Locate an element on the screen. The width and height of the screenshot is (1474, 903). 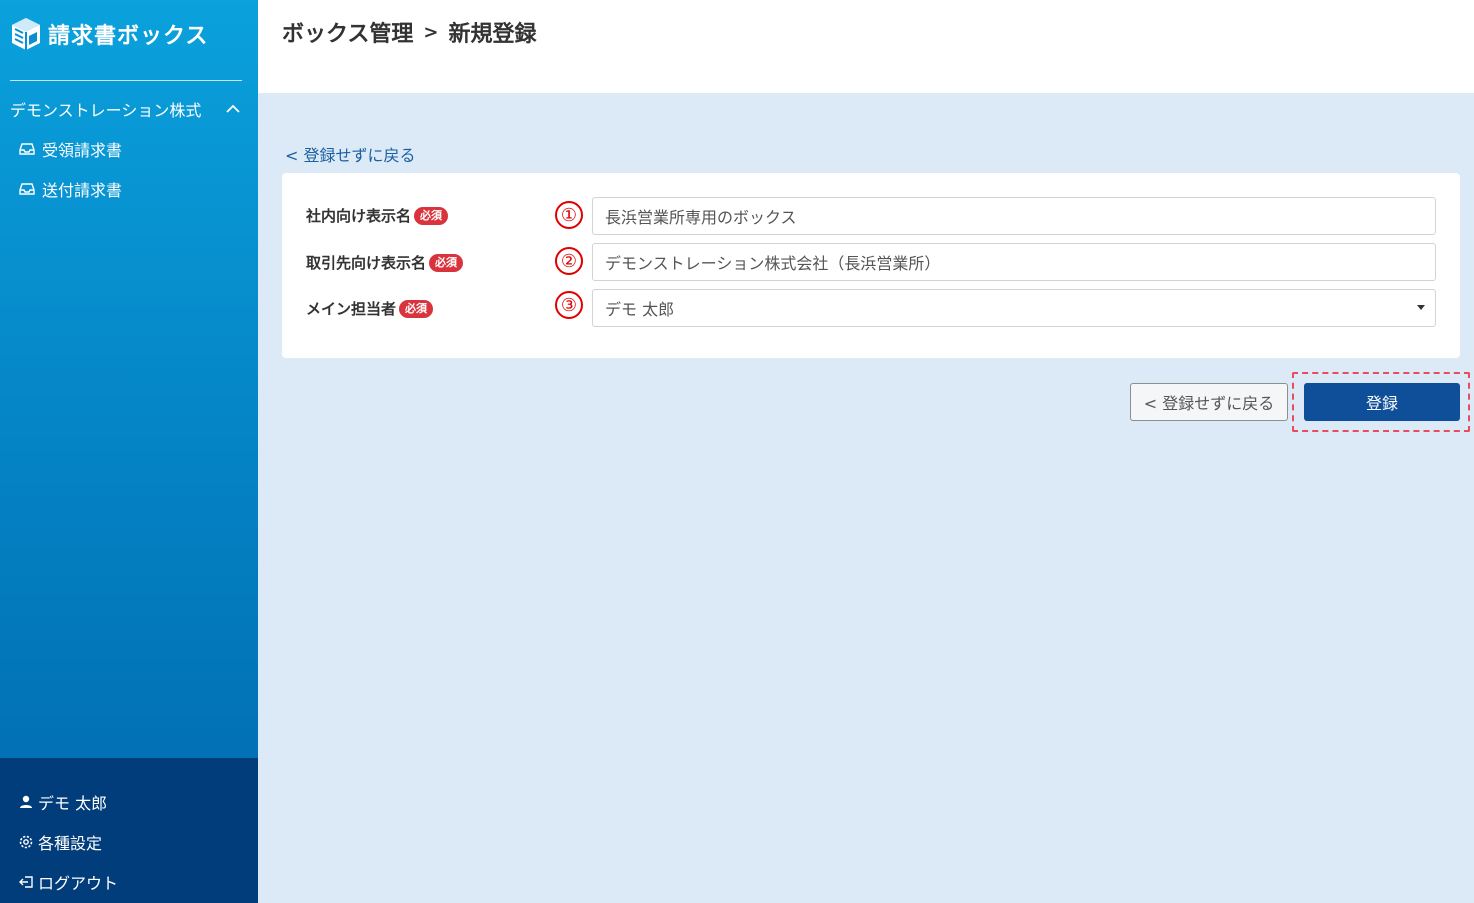
partner-name-input is located at coordinates (1014, 262).